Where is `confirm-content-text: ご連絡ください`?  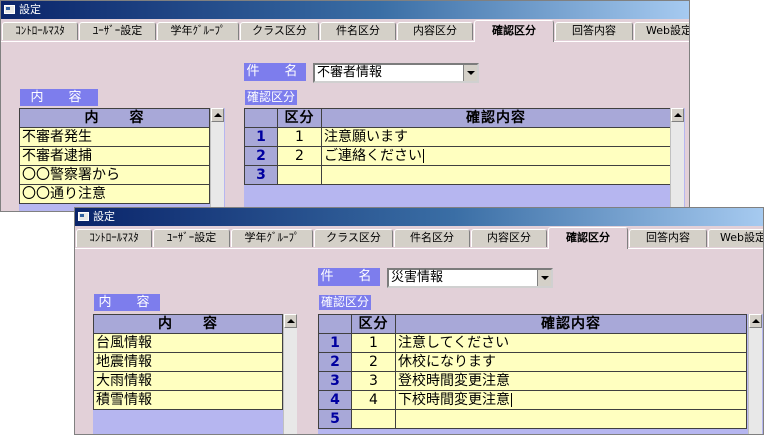
confirm-content-text: ご連絡ください is located at coordinates (373, 155).